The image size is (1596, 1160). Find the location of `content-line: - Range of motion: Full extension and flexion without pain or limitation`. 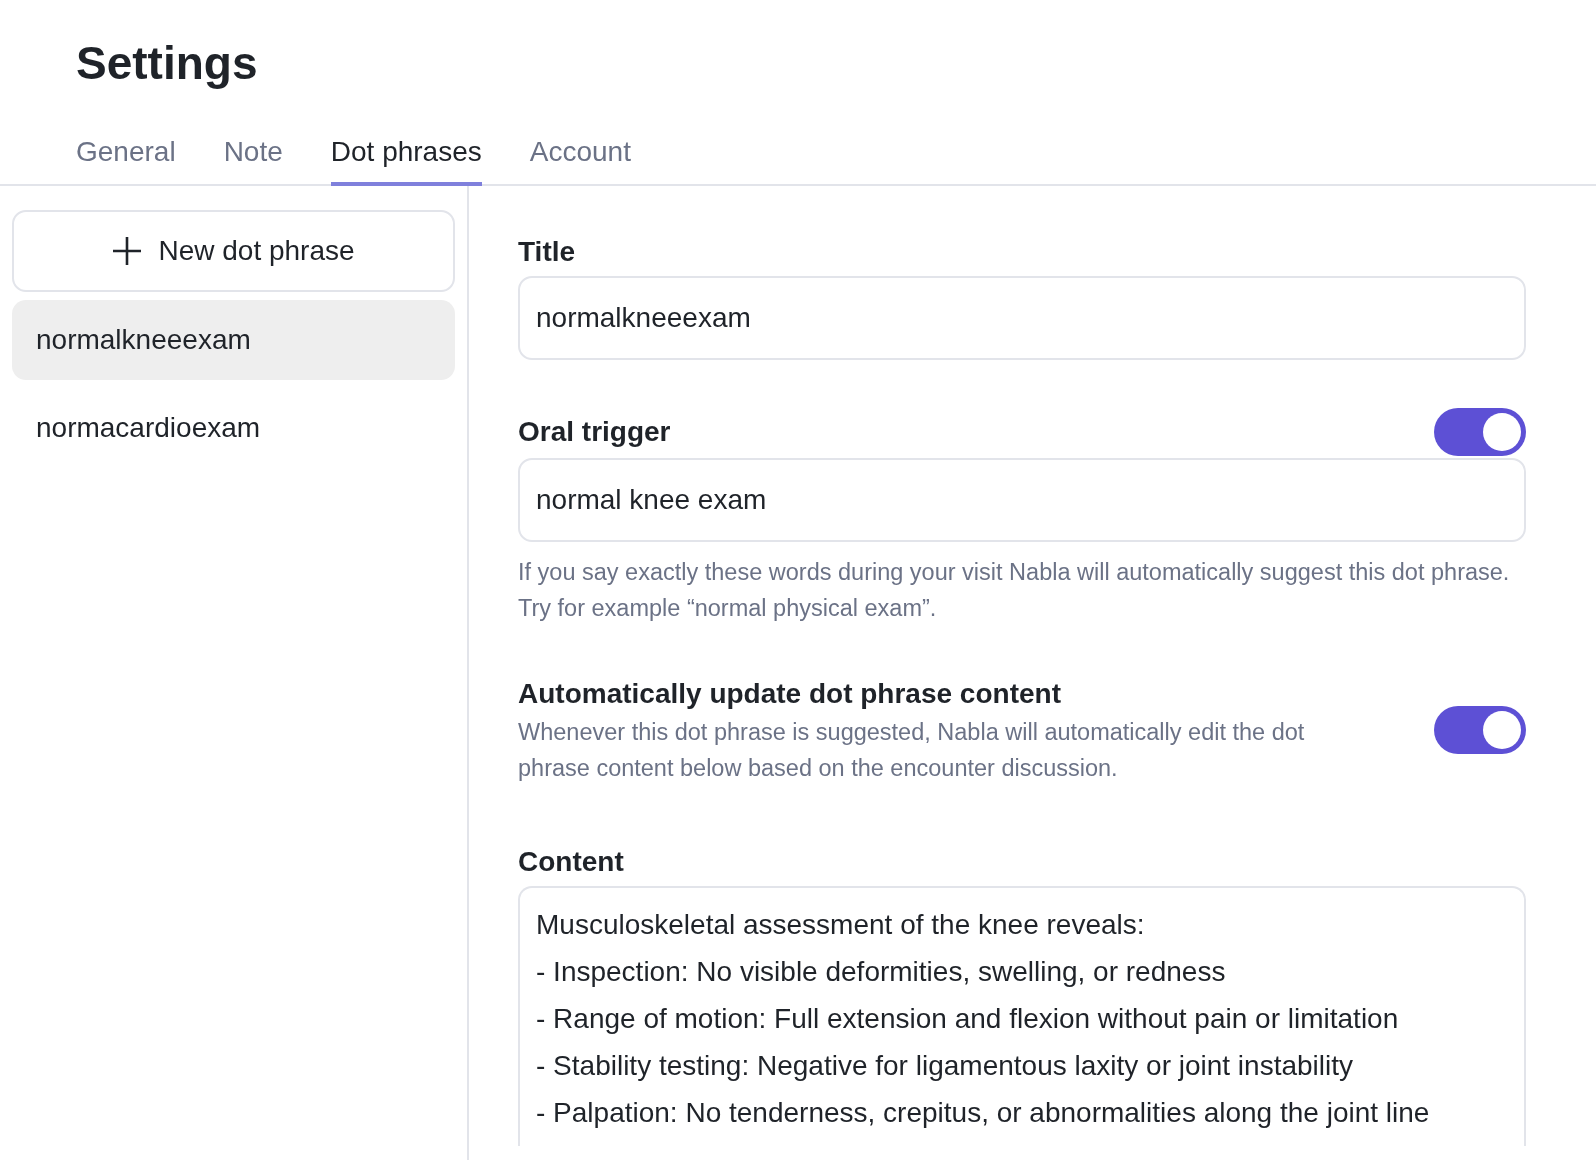

content-line: - Range of motion: Full extension and flexion without pain or limitation is located at coordinates (968, 1019).